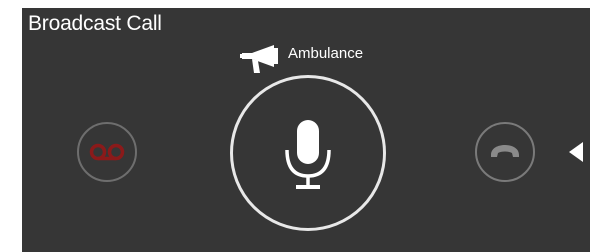 This screenshot has width=593, height=252. I want to click on microphone-icon, so click(308, 154).